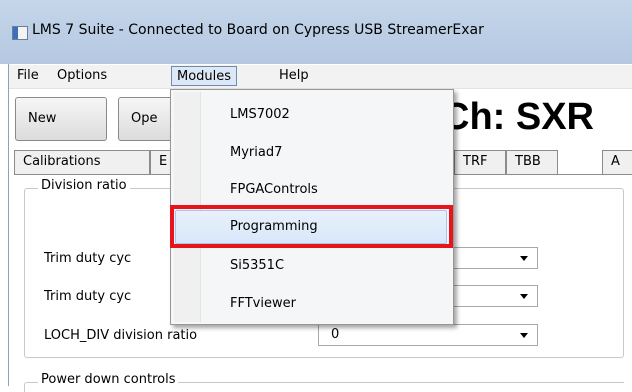 The width and height of the screenshot is (632, 392). Describe the element at coordinates (82, 76) in the screenshot. I see `menu-options: Options` at that location.